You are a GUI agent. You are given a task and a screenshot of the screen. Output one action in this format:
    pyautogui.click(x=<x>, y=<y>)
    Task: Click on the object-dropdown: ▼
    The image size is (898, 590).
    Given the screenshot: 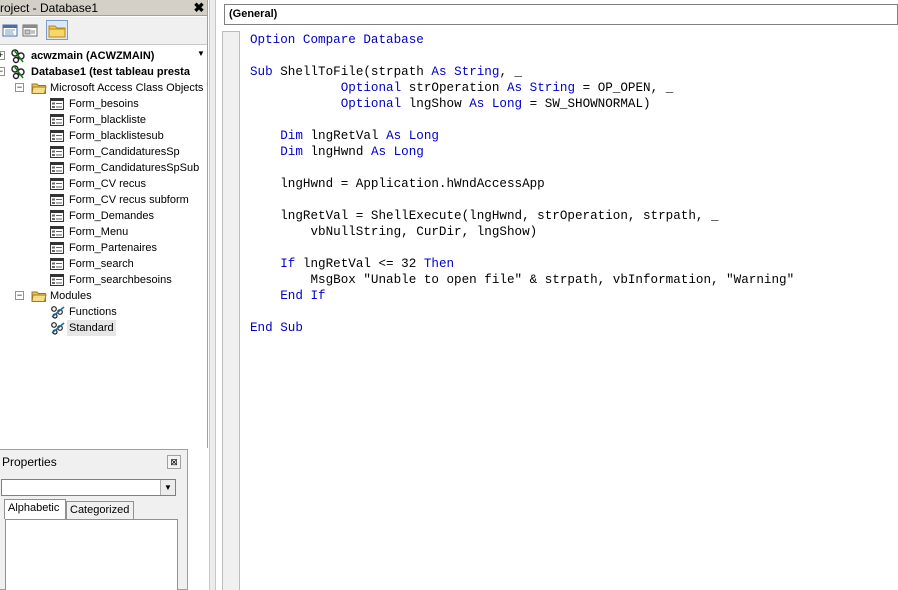 What is the action you would take?
    pyautogui.click(x=88, y=487)
    